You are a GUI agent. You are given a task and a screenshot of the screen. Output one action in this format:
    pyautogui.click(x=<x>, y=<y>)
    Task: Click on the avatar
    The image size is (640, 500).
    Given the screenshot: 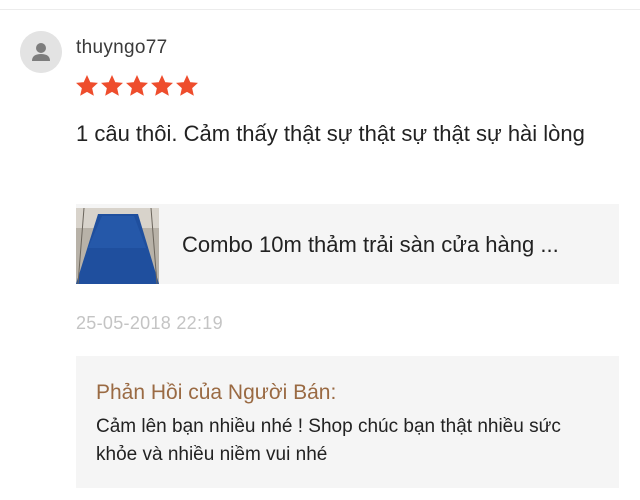 What is the action you would take?
    pyautogui.click(x=41, y=52)
    